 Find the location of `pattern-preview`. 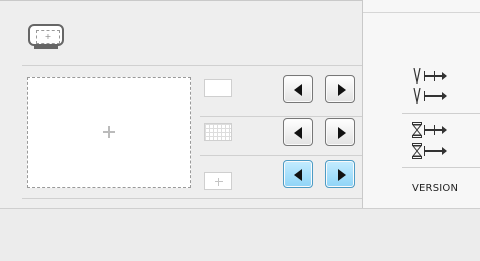

pattern-preview is located at coordinates (109, 132).